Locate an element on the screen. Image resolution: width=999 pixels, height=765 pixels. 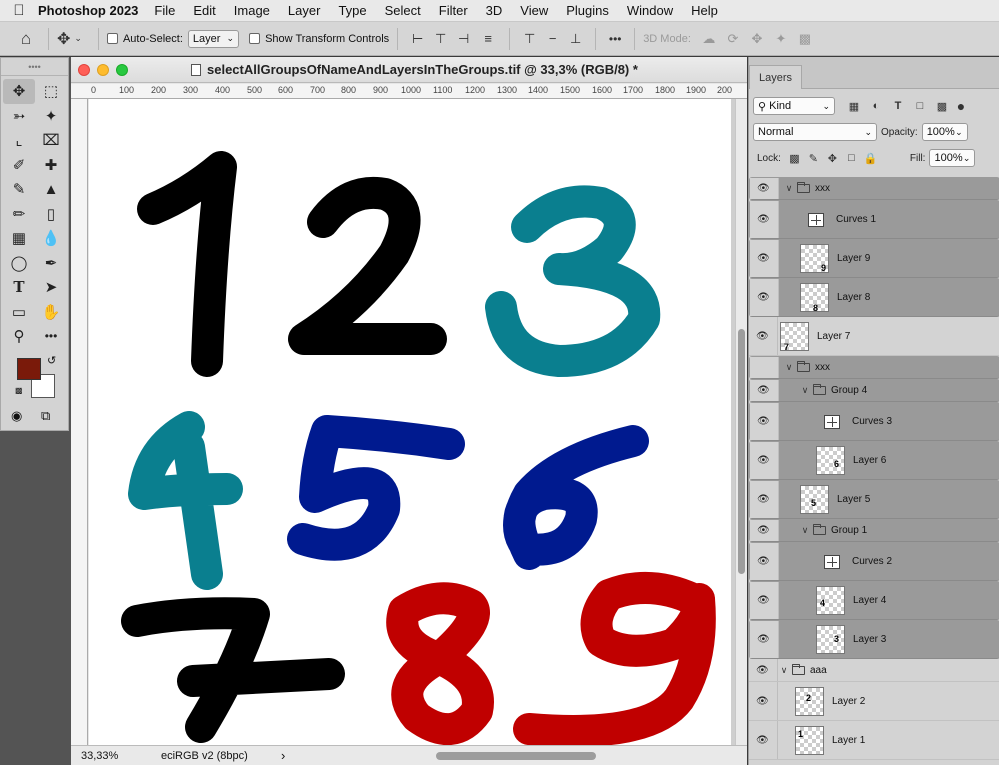
filter-shape-icon: □ is located at coordinates (920, 106).